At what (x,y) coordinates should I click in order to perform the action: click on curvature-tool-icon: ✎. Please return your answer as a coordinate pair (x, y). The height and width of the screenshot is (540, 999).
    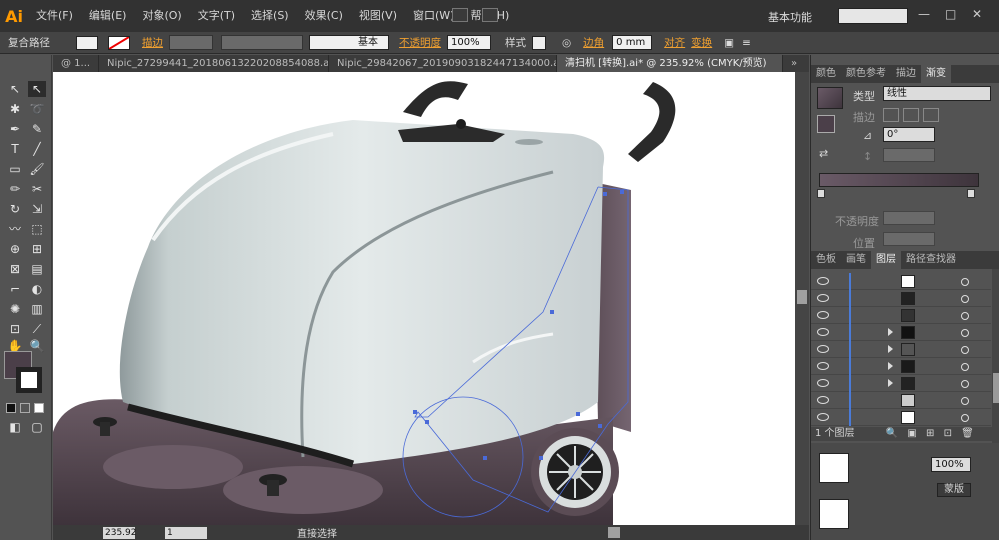
    Looking at the image, I should click on (37, 129).